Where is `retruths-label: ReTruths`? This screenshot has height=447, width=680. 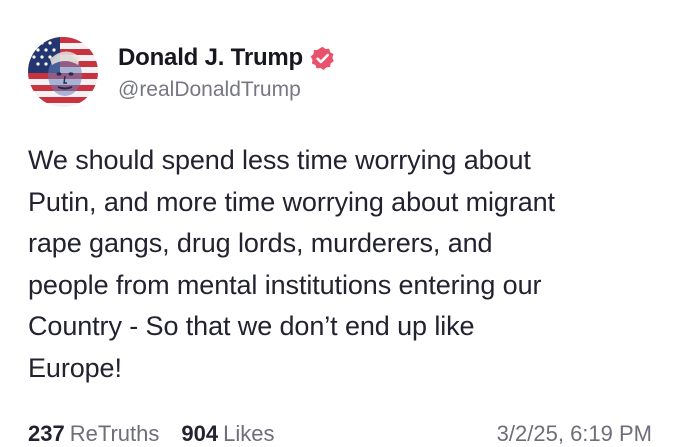 retruths-label: ReTruths is located at coordinates (114, 433).